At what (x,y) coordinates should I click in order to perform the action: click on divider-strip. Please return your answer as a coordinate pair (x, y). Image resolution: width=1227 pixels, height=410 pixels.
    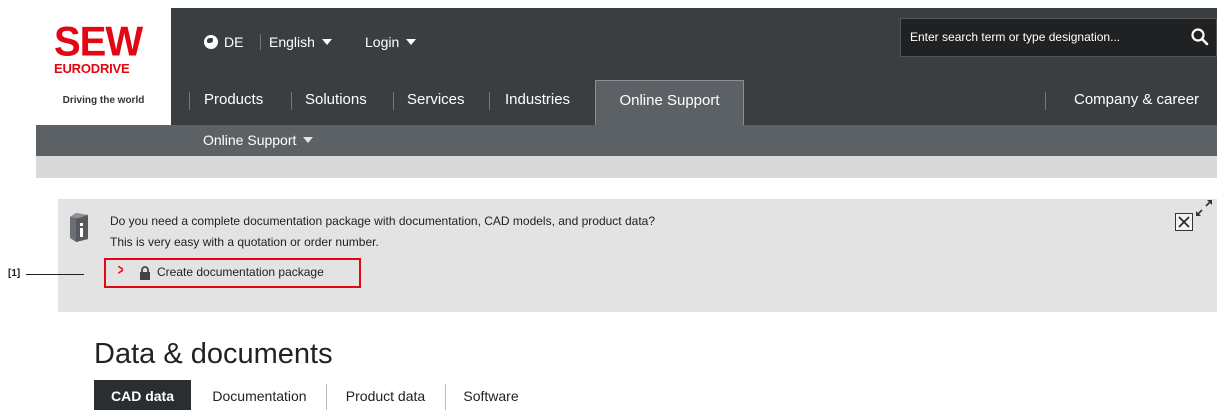
    Looking at the image, I should click on (626, 167).